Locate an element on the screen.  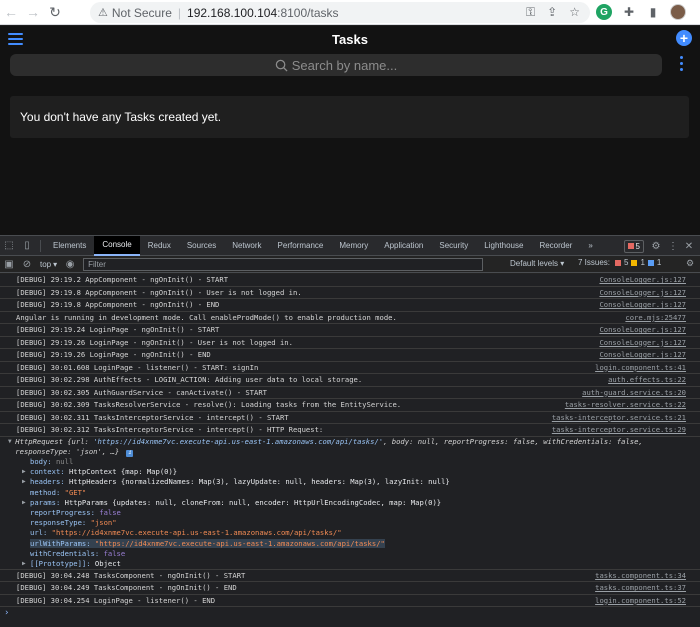
tab-sources: Sources is located at coordinates (201, 246).